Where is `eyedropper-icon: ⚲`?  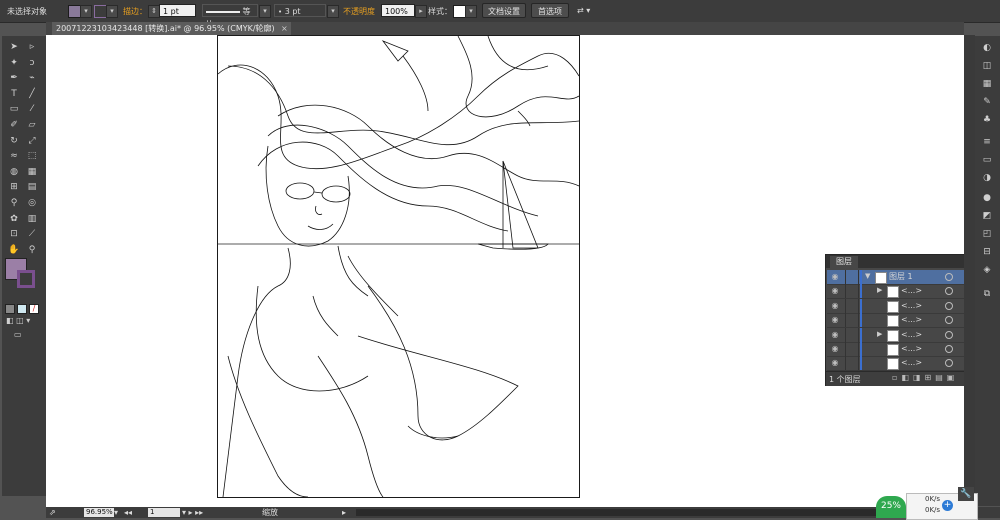 eyedropper-icon: ⚲ is located at coordinates (14, 203).